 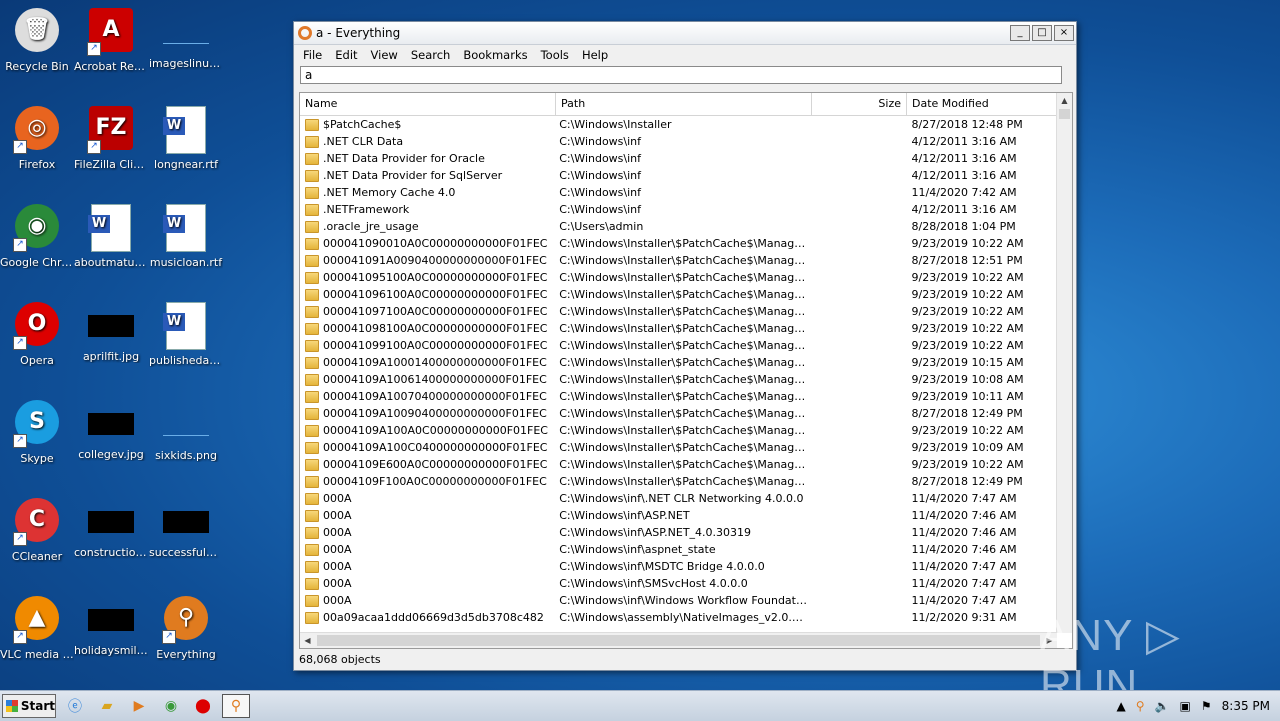 I want to click on desktop-icon-filezilla: FZ ↗ FileZilla Client, so click(x=111, y=138).